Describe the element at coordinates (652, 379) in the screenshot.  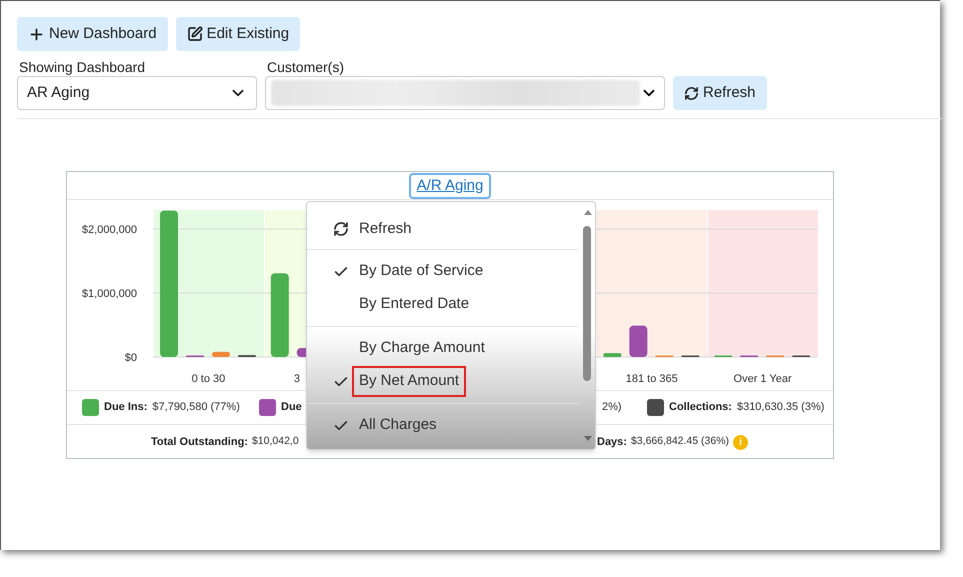
I see `axis-label: 181 to 365` at that location.